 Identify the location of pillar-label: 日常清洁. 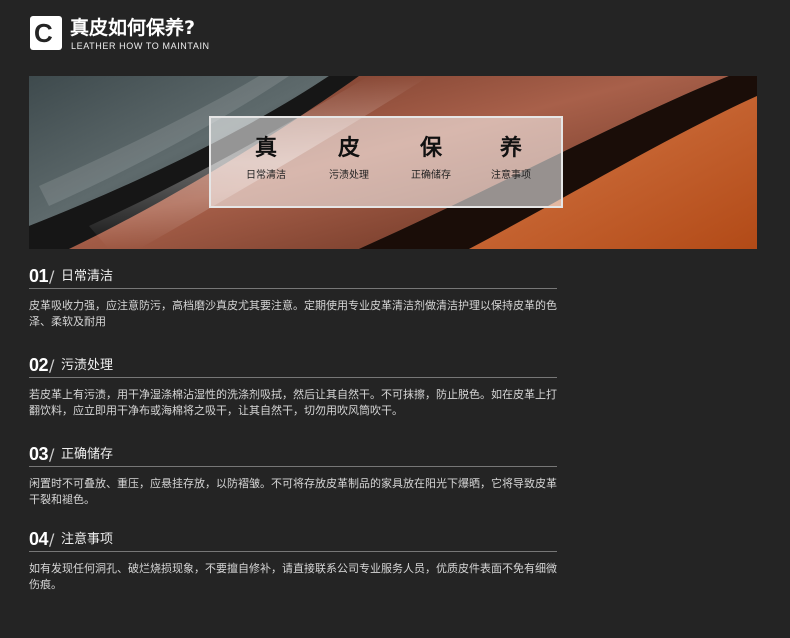
(266, 175).